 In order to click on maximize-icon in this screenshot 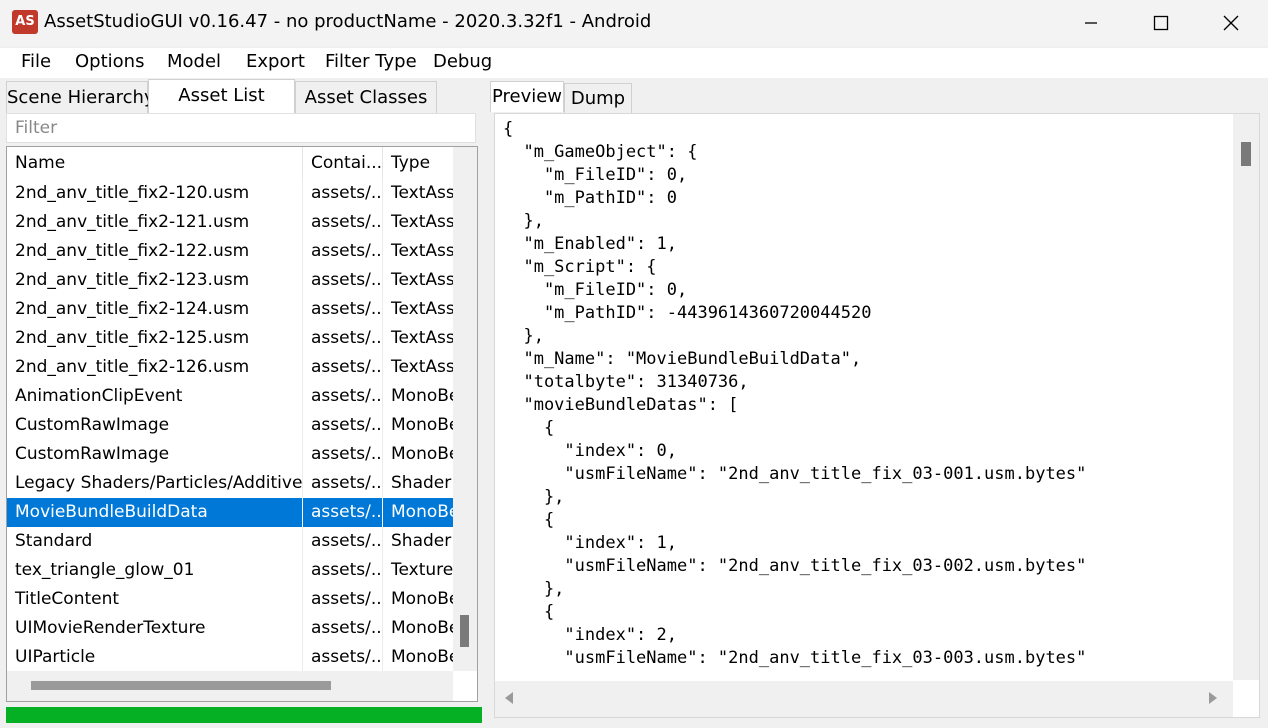, I will do `click(1161, 23)`.